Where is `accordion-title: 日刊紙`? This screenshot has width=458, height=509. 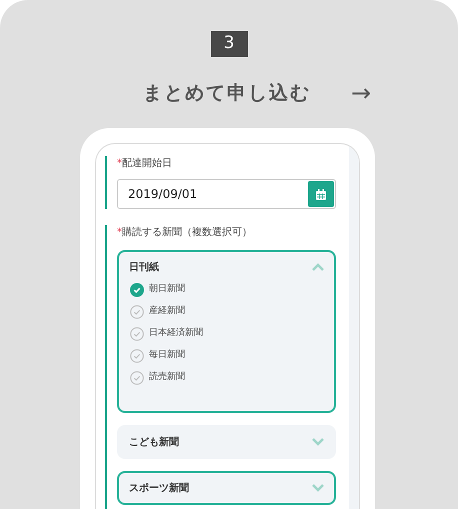 accordion-title: 日刊紙 is located at coordinates (144, 267).